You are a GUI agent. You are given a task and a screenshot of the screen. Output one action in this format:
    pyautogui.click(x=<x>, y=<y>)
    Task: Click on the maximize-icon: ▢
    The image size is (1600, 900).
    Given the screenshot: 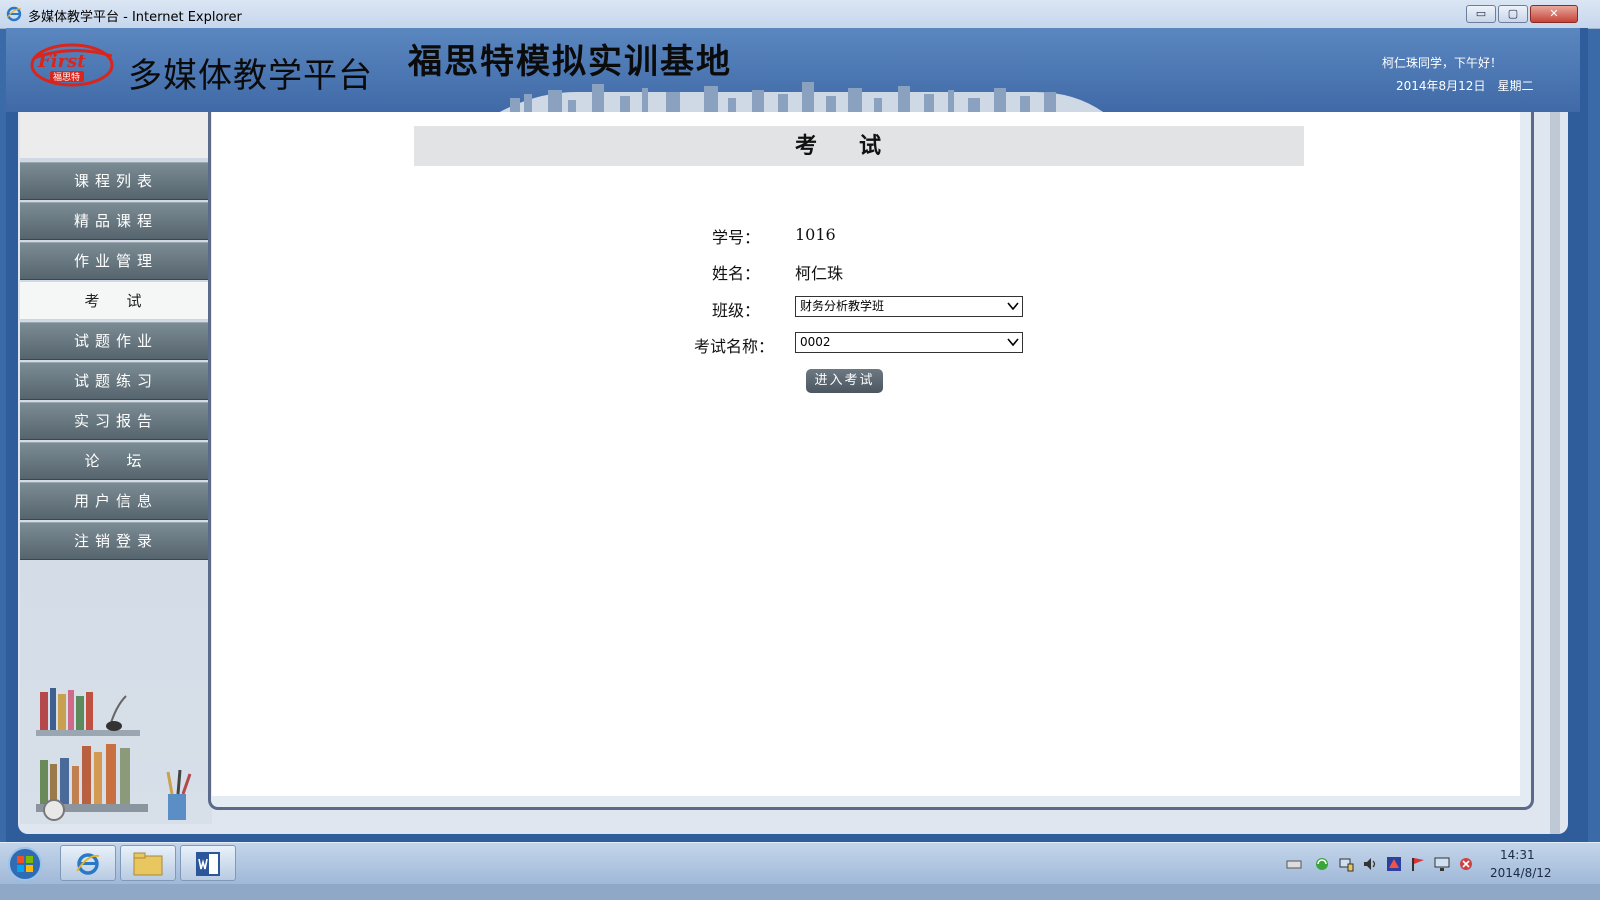 What is the action you would take?
    pyautogui.click(x=1513, y=13)
    